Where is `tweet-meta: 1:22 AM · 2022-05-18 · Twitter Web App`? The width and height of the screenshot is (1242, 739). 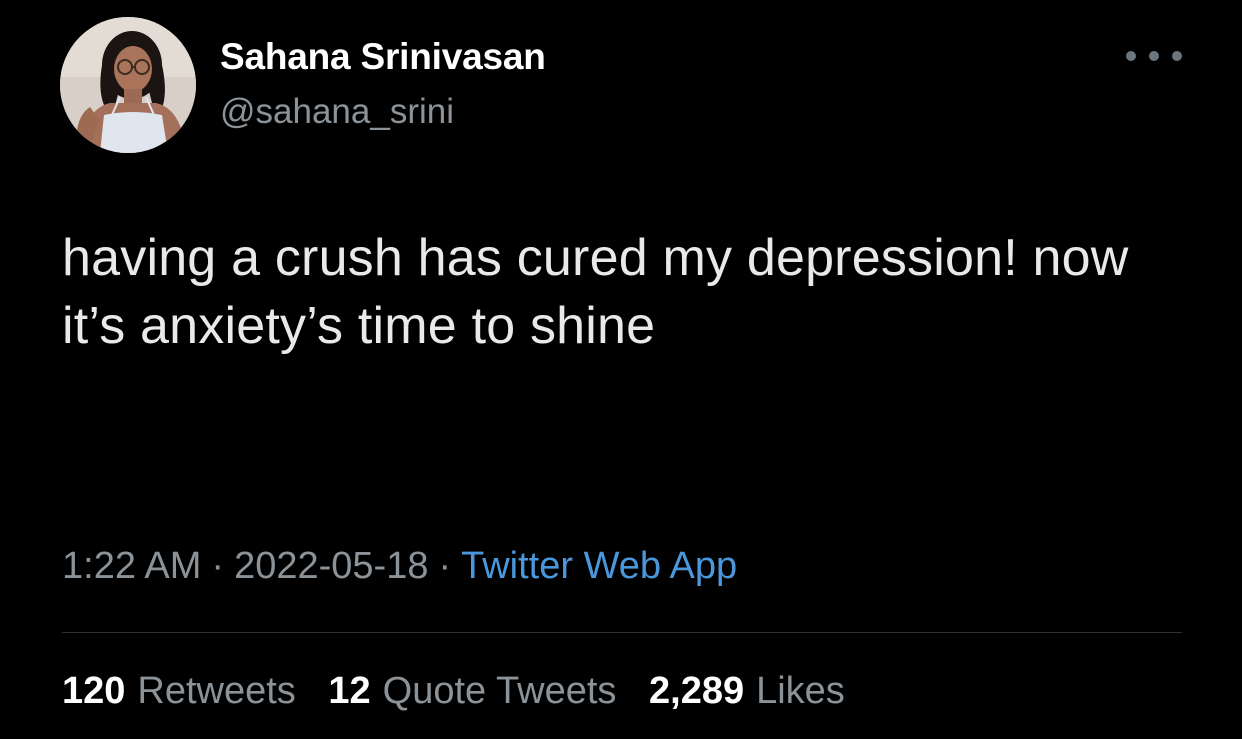 tweet-meta: 1:22 AM · 2022-05-18 · Twitter Web App is located at coordinates (399, 566).